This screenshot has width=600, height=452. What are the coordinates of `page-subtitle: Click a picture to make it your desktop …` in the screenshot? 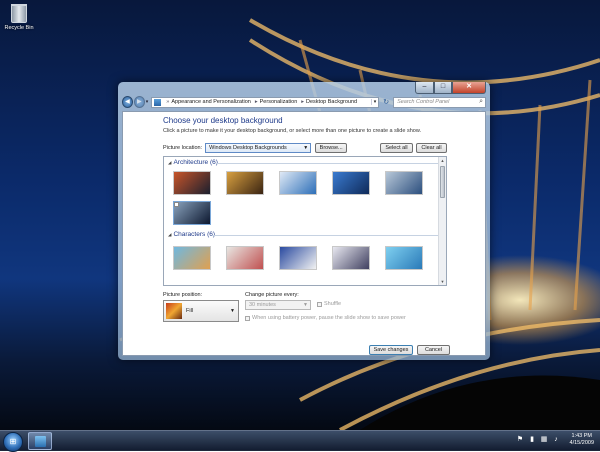 It's located at (292, 131).